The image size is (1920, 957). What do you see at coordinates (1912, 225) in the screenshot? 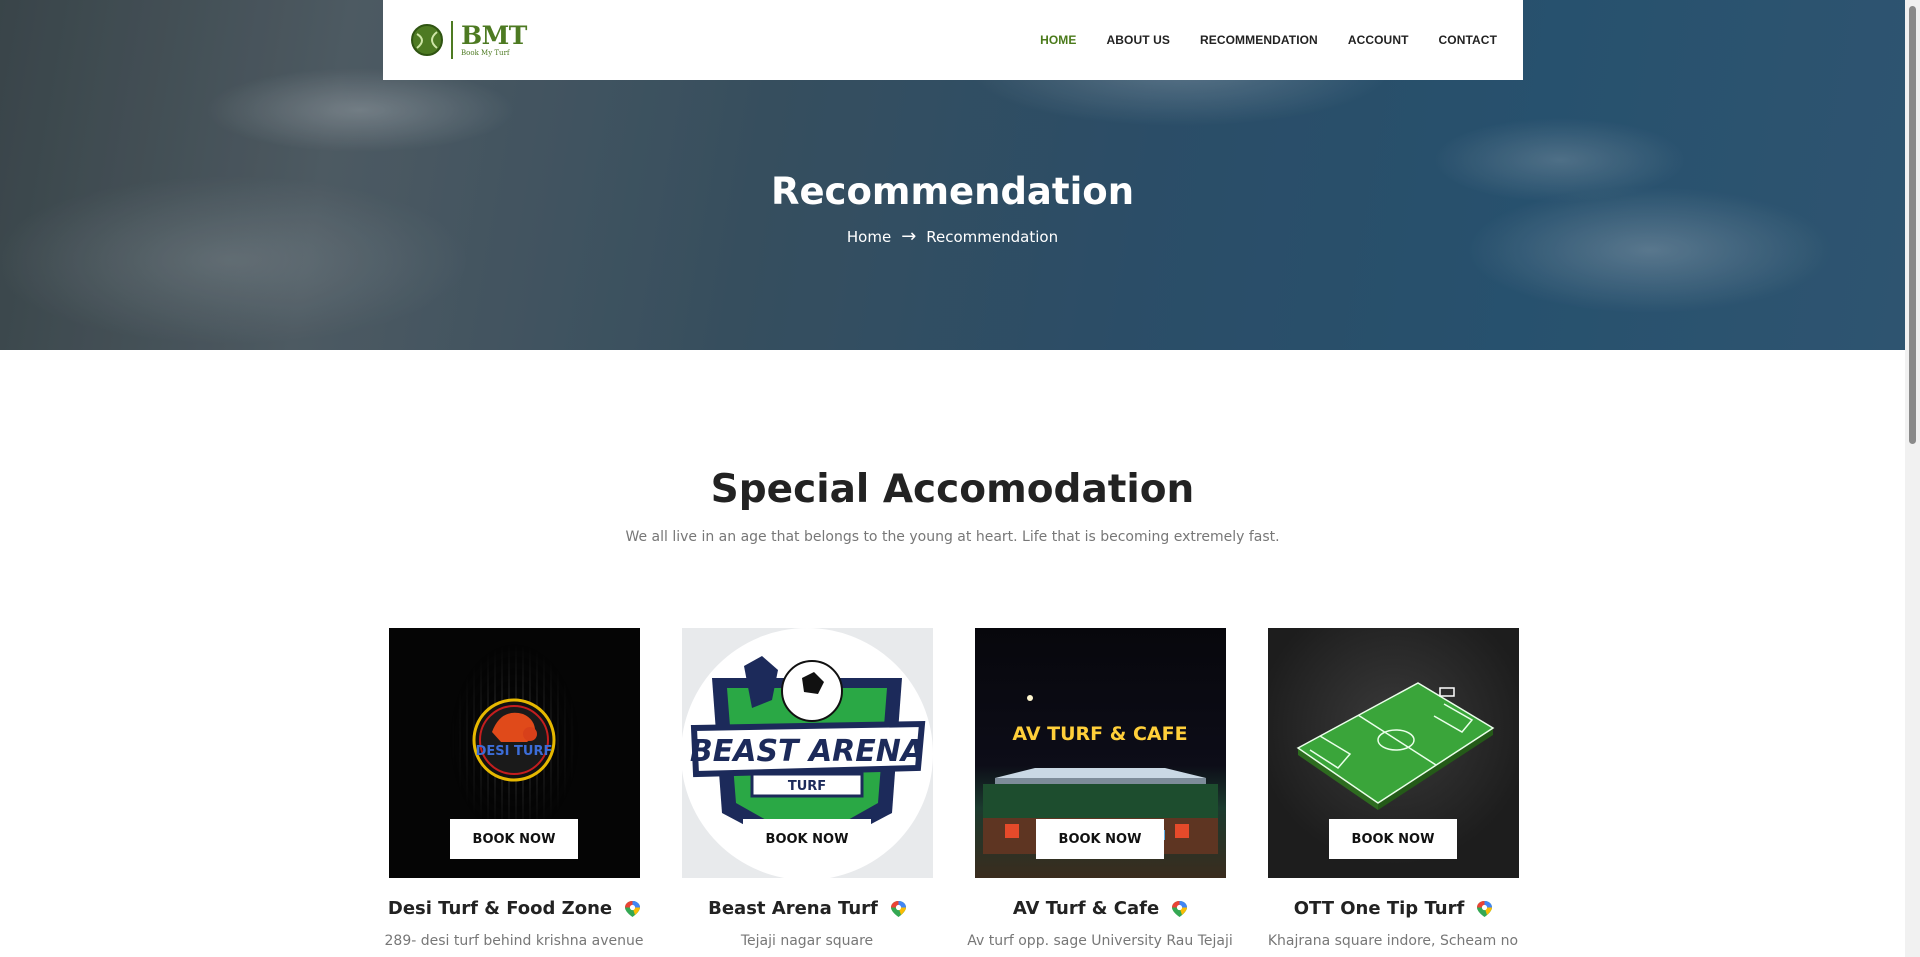
I see `scrollbar-thumb` at bounding box center [1912, 225].